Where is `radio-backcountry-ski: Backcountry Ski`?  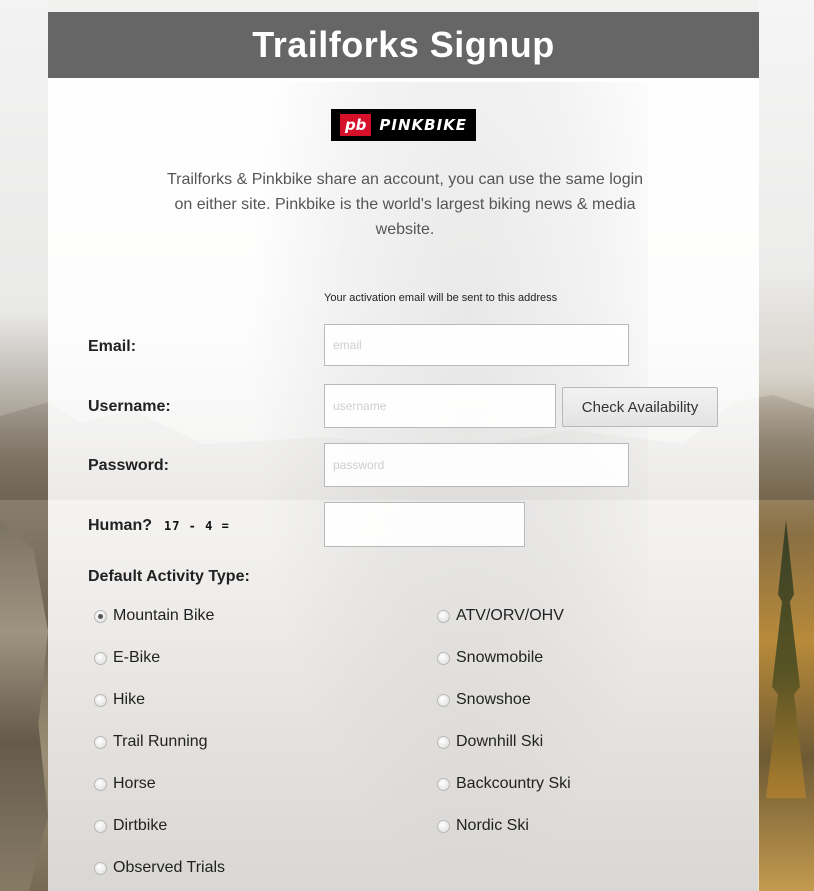 radio-backcountry-ski: Backcountry Ski is located at coordinates (504, 784).